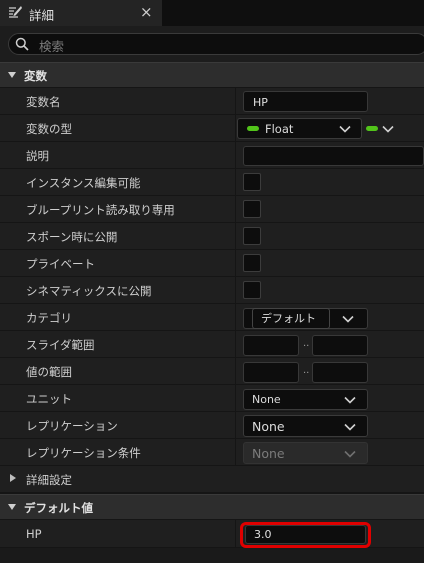  Describe the element at coordinates (212, 555) in the screenshot. I see `panel-bottom` at that location.